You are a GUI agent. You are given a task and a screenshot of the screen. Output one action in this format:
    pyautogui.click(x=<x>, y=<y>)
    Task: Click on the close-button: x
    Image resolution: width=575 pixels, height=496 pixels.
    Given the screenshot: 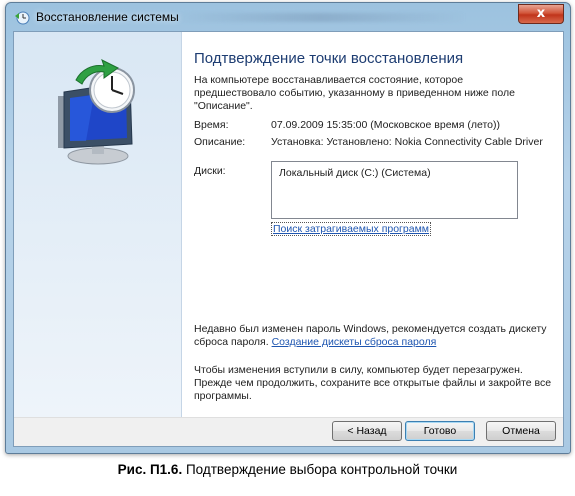 What is the action you would take?
    pyautogui.click(x=541, y=14)
    